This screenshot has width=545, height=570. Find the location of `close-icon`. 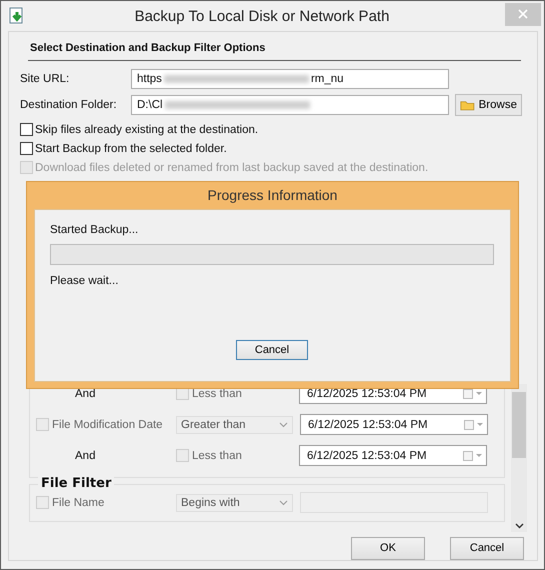

close-icon is located at coordinates (523, 14).